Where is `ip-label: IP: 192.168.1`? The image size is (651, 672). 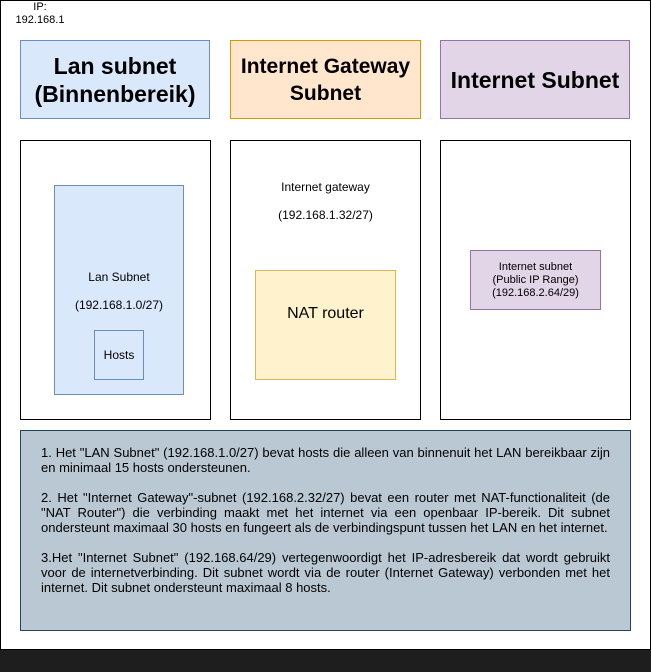
ip-label: IP: 192.168.1 is located at coordinates (40, 14).